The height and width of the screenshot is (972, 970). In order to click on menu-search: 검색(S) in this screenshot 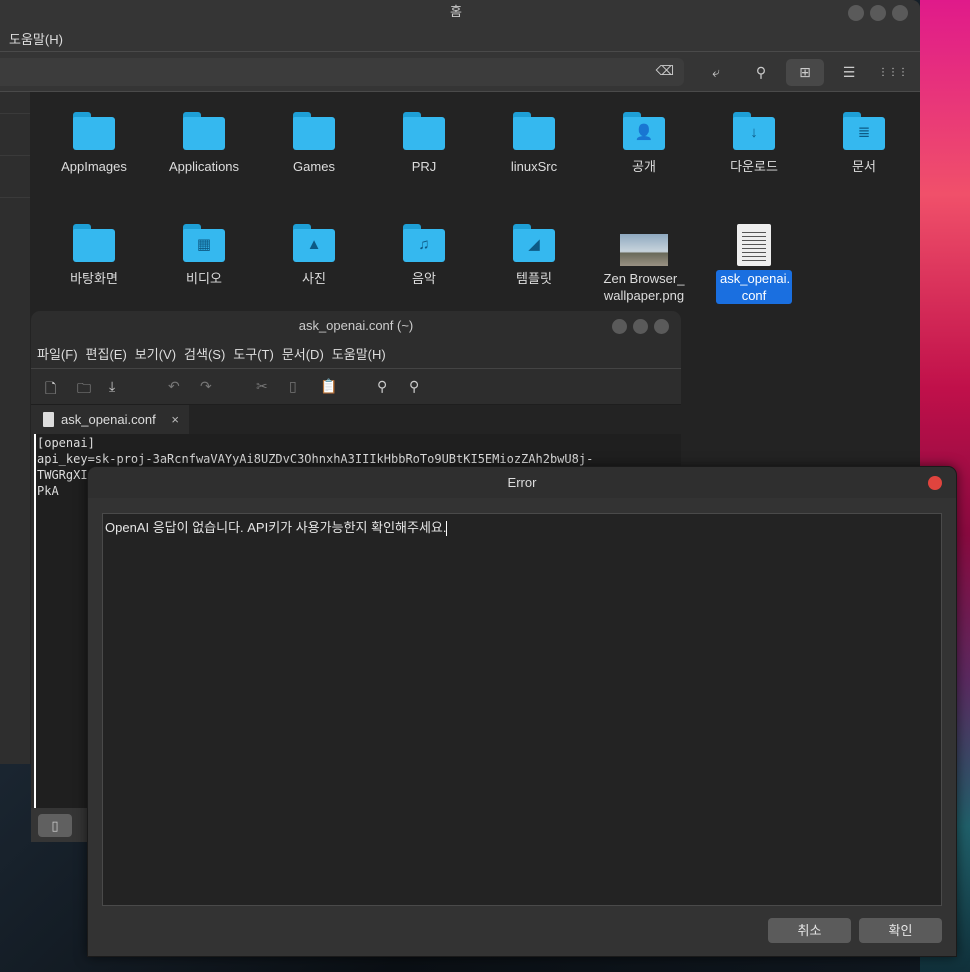, I will do `click(204, 354)`.